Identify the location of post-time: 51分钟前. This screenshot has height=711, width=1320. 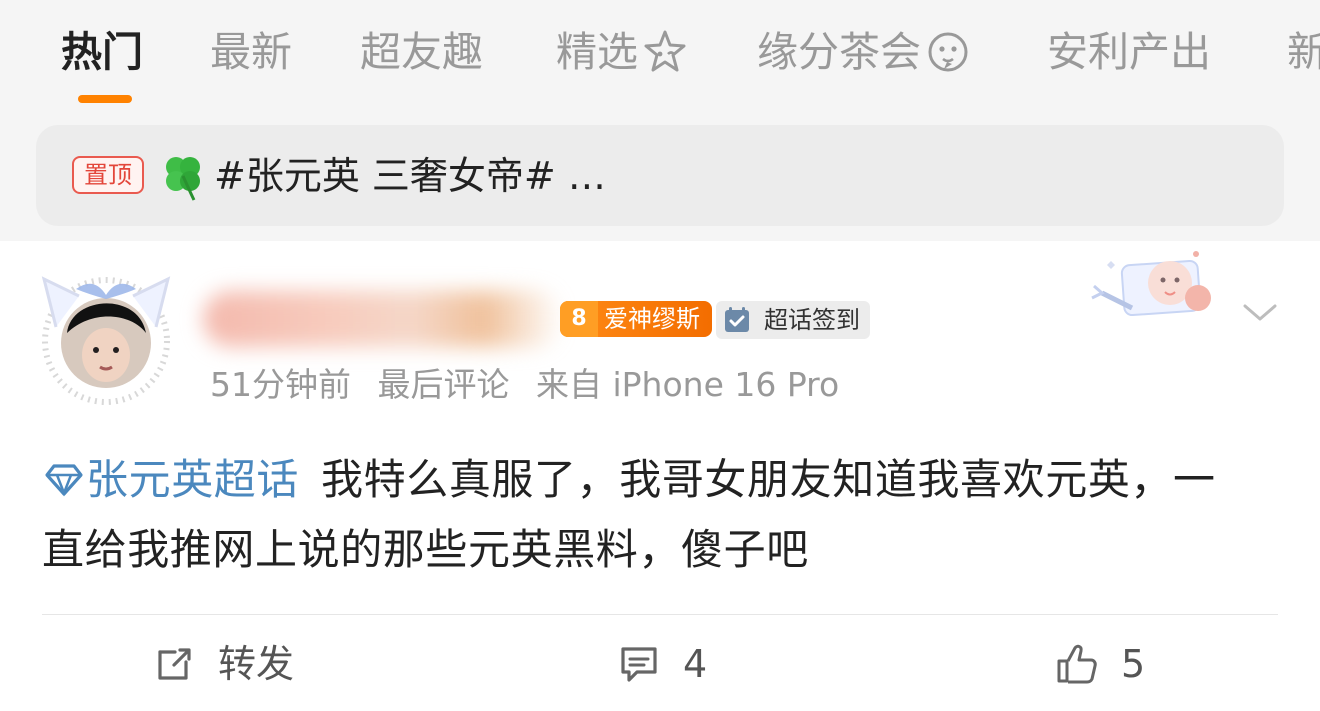
(280, 384).